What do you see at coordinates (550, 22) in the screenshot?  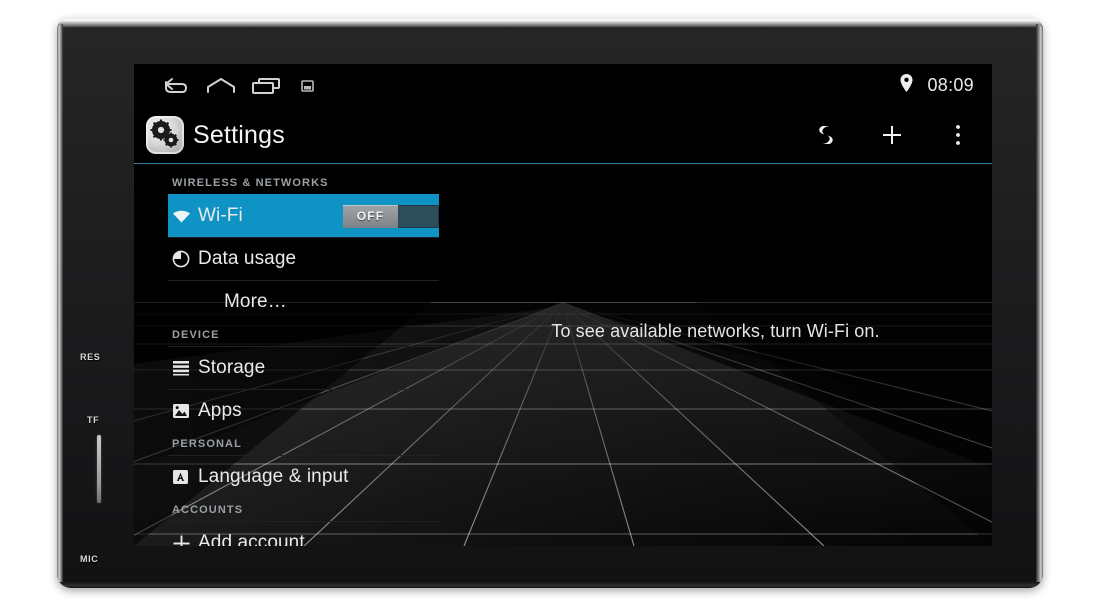 I see `device-top-chrome-edge` at bounding box center [550, 22].